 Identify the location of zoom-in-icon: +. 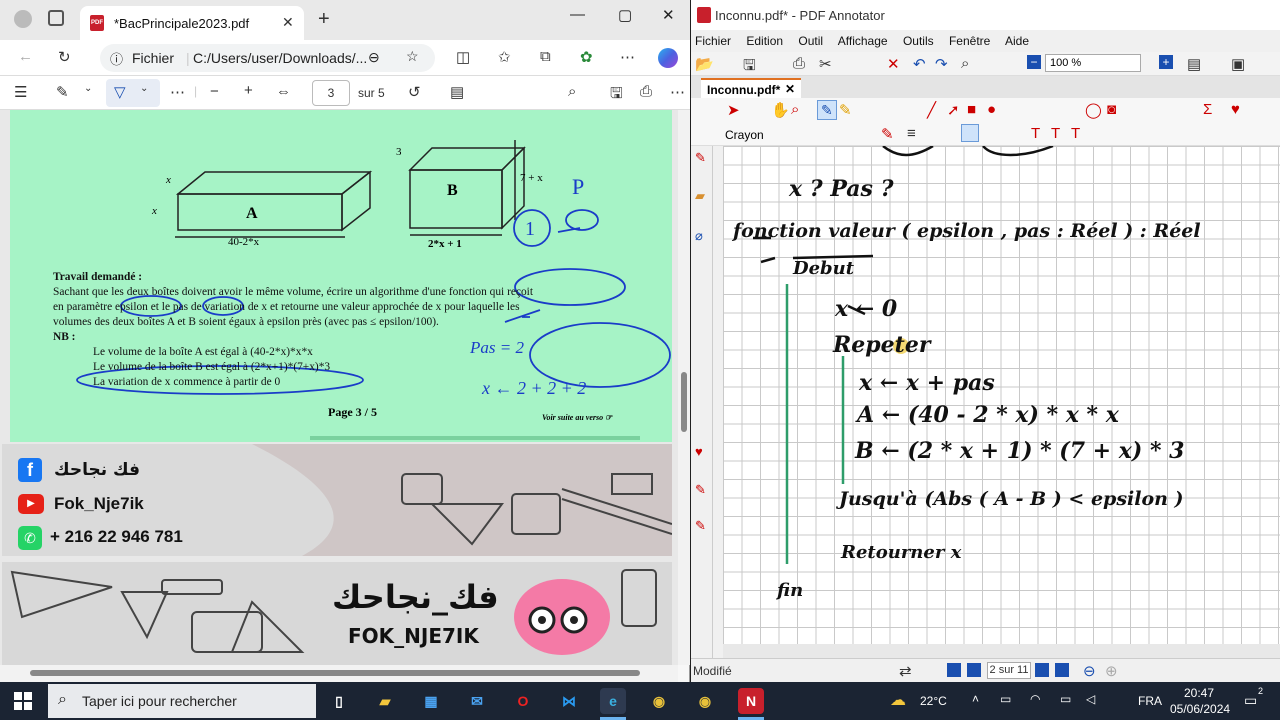
(248, 90).